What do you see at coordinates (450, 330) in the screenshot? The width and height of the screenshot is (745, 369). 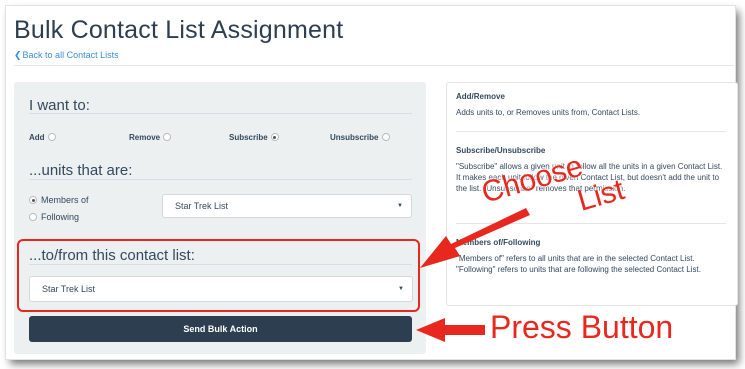 I see `press-arrow` at bounding box center [450, 330].